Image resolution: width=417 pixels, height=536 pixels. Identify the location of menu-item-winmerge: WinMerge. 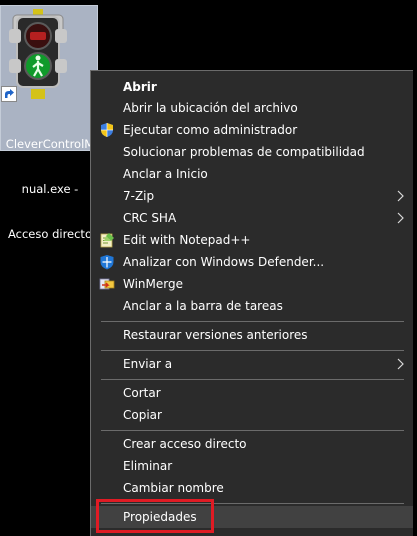
(252, 284).